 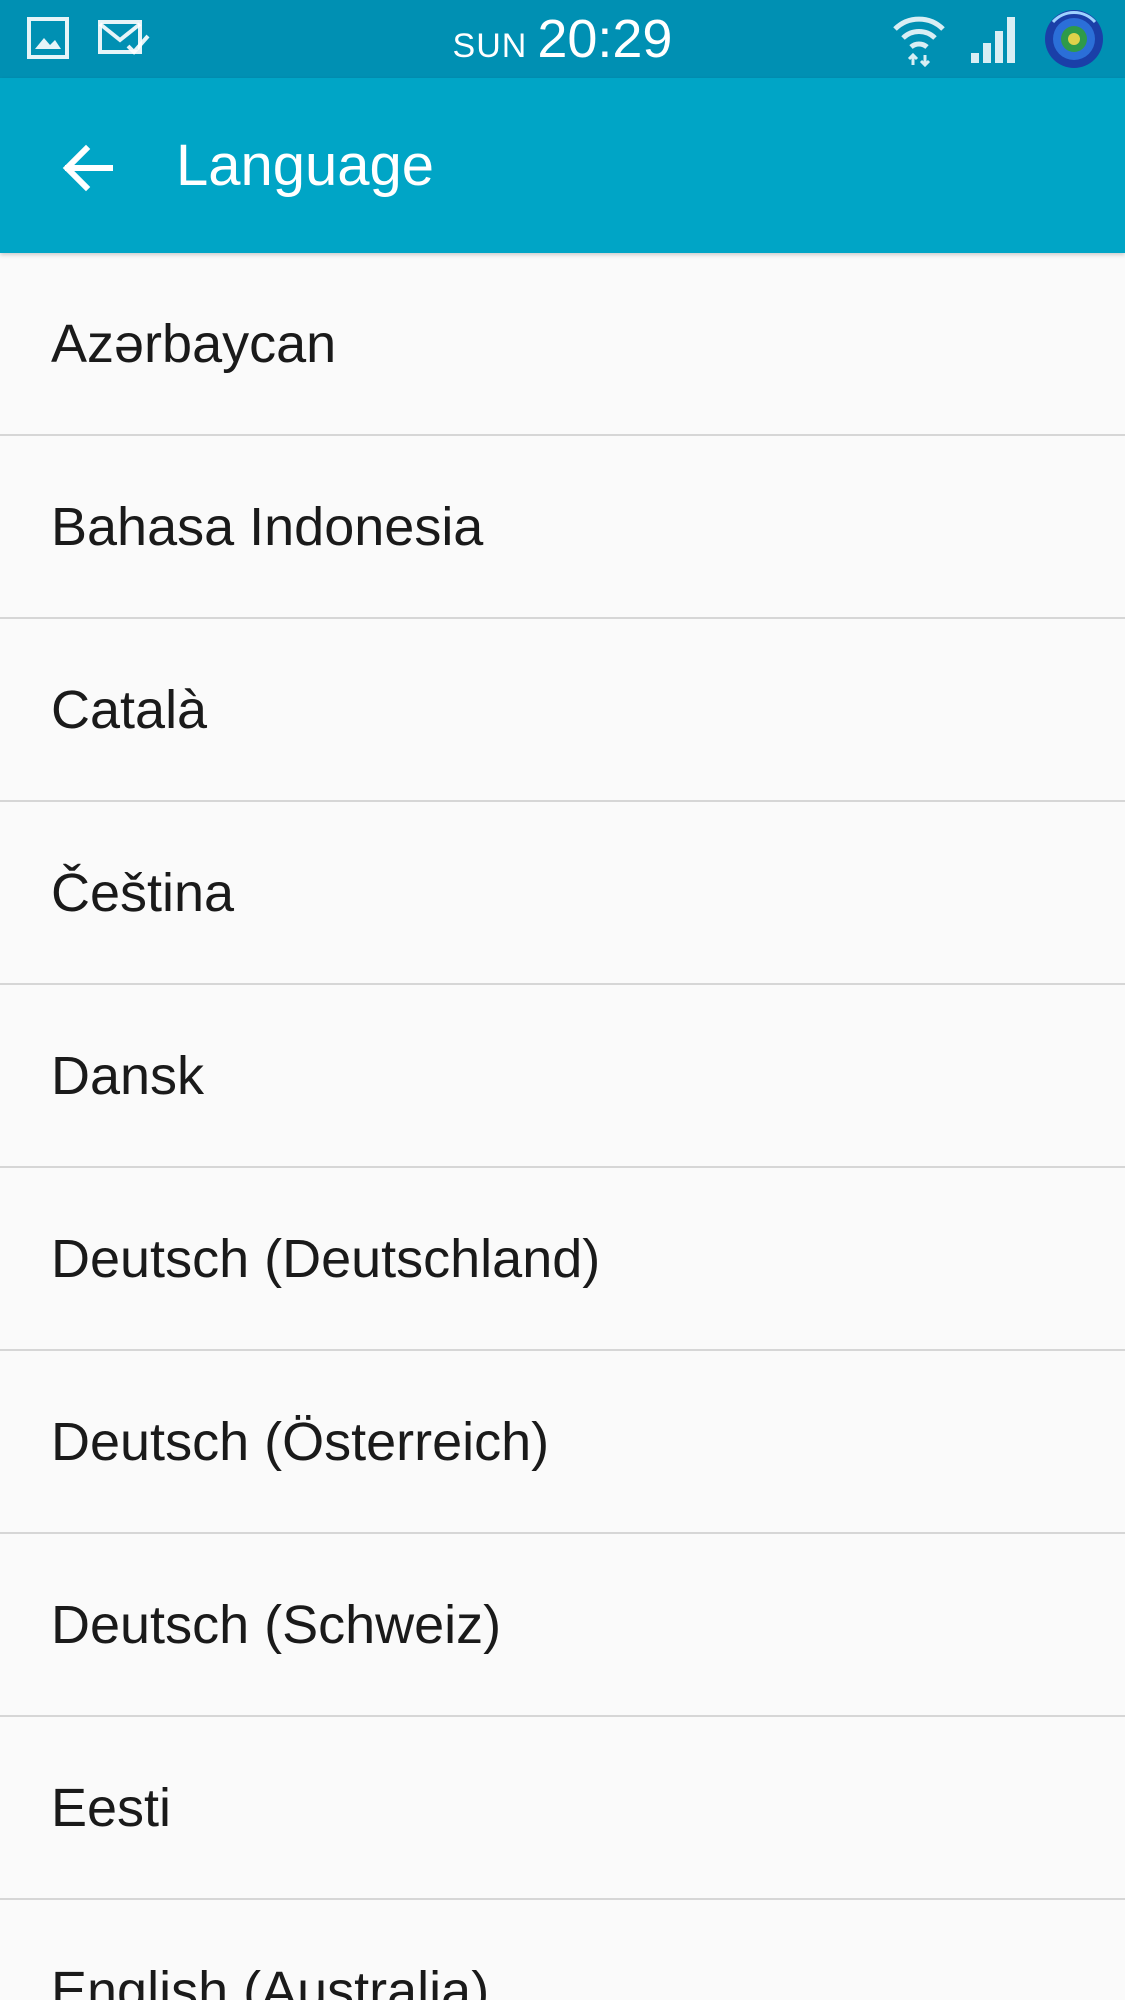 I want to click on page-title: Language, so click(x=305, y=165).